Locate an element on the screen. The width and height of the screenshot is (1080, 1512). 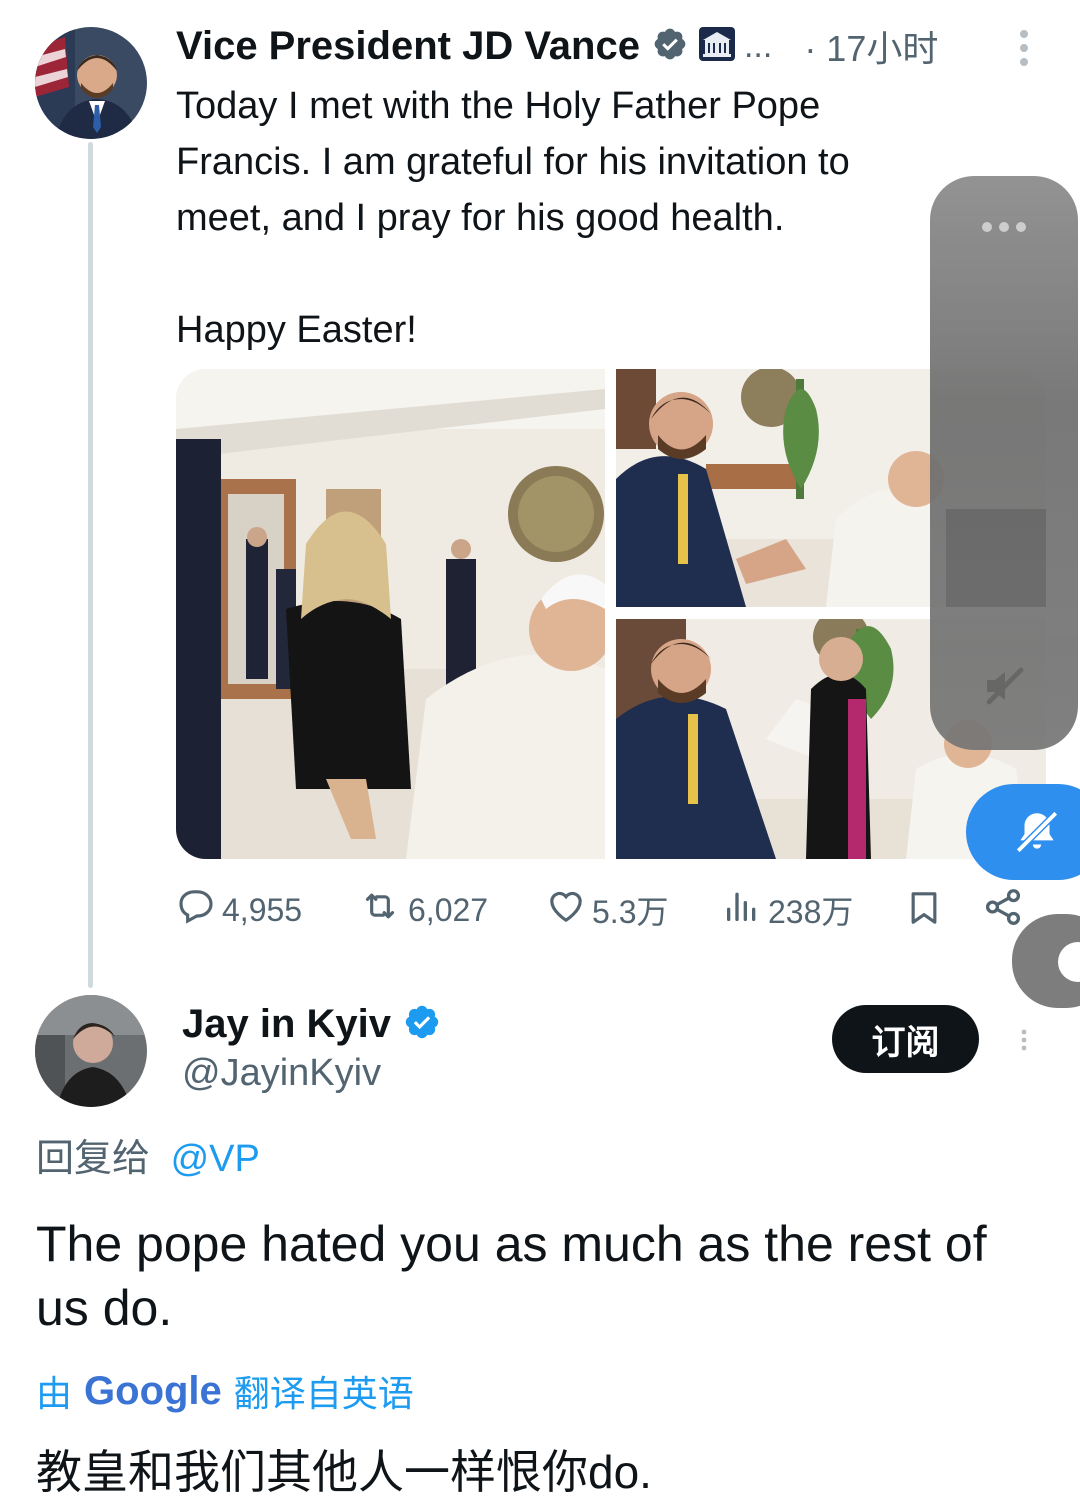
reply-author-handle: @JayinKyiv is located at coordinates (281, 1073).